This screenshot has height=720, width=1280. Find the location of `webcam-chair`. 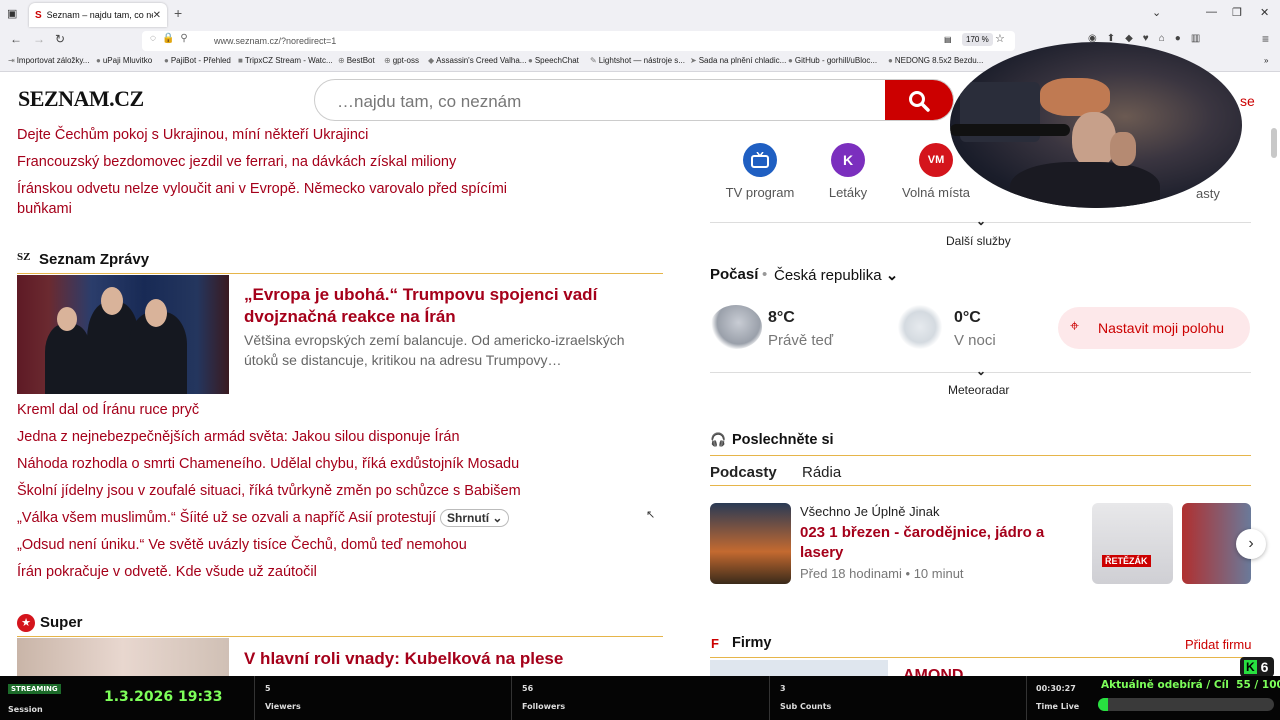

webcam-chair is located at coordinates (1075, 97).